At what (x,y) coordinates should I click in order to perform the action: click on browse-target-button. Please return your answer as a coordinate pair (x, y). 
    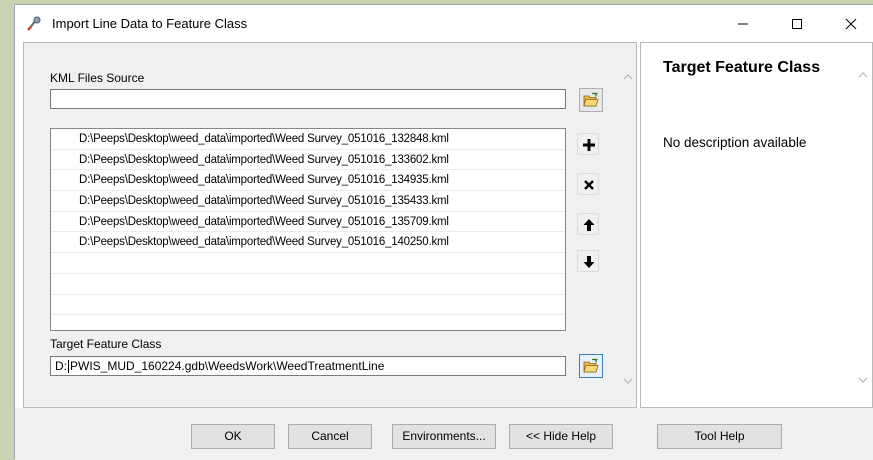
    Looking at the image, I should click on (591, 366).